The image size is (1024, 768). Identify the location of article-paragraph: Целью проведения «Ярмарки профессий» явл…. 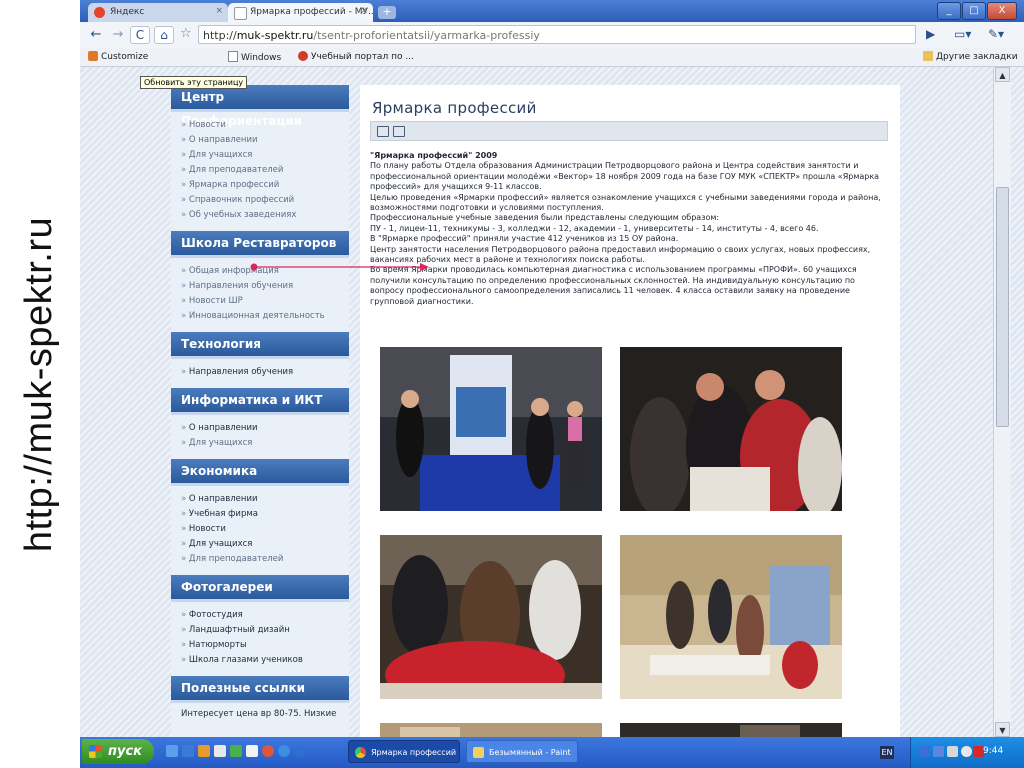
(625, 202).